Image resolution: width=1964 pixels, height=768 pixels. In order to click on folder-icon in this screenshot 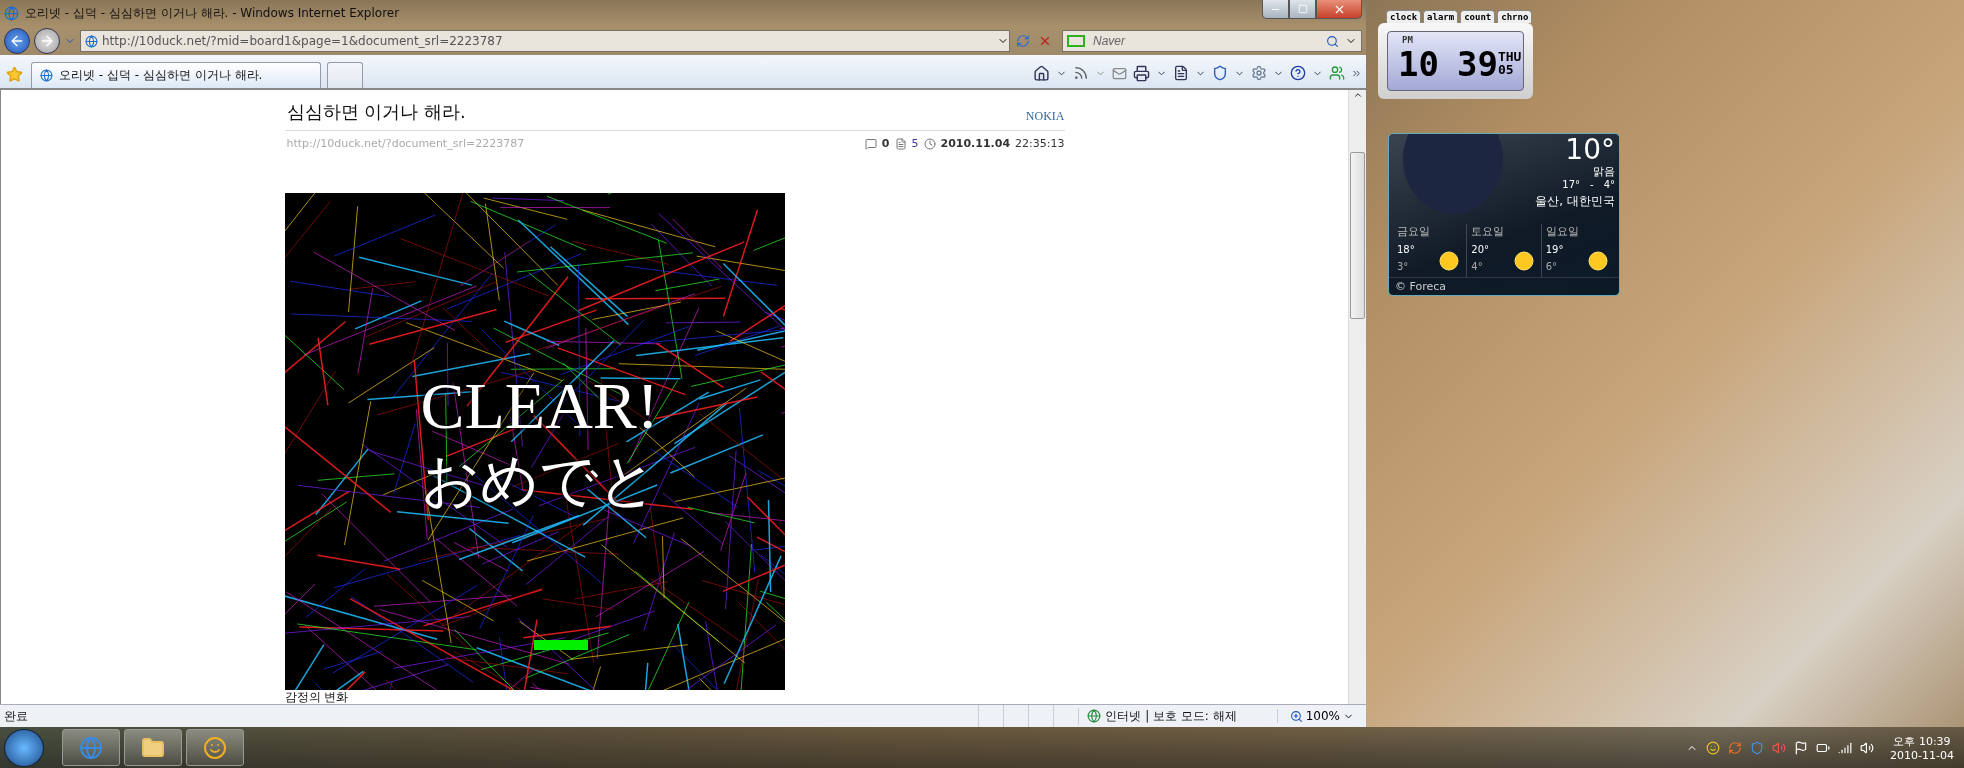, I will do `click(153, 747)`.